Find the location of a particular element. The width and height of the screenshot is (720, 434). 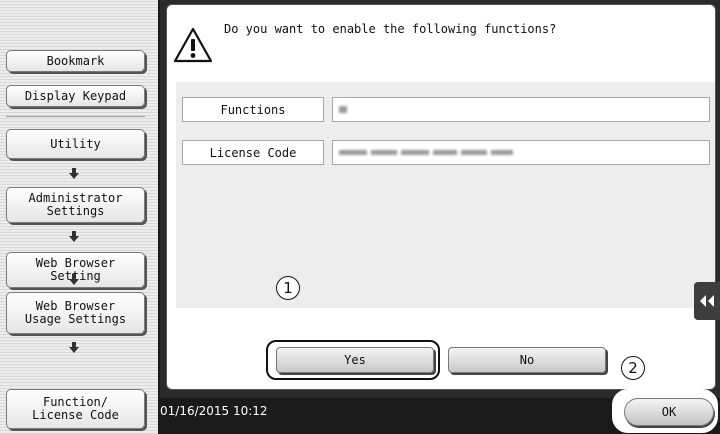

breadcrumb-label: Web Browser Usage Settings is located at coordinates (75, 312).